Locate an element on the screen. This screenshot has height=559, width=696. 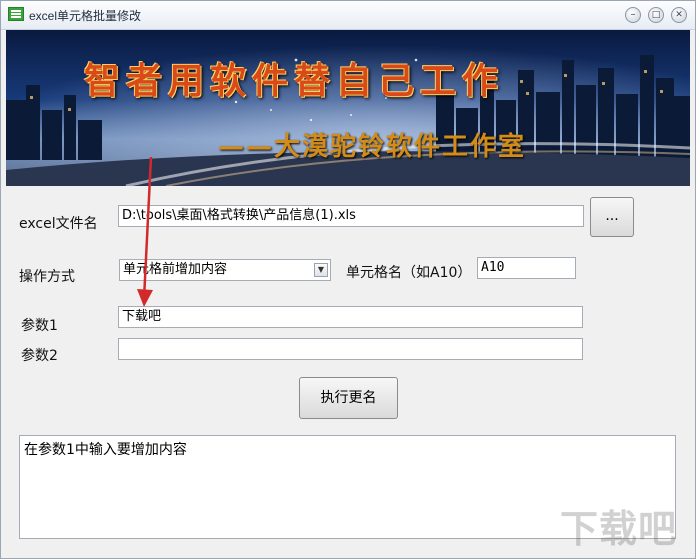
execute-rename-button: 执行更名 is located at coordinates (348, 398).